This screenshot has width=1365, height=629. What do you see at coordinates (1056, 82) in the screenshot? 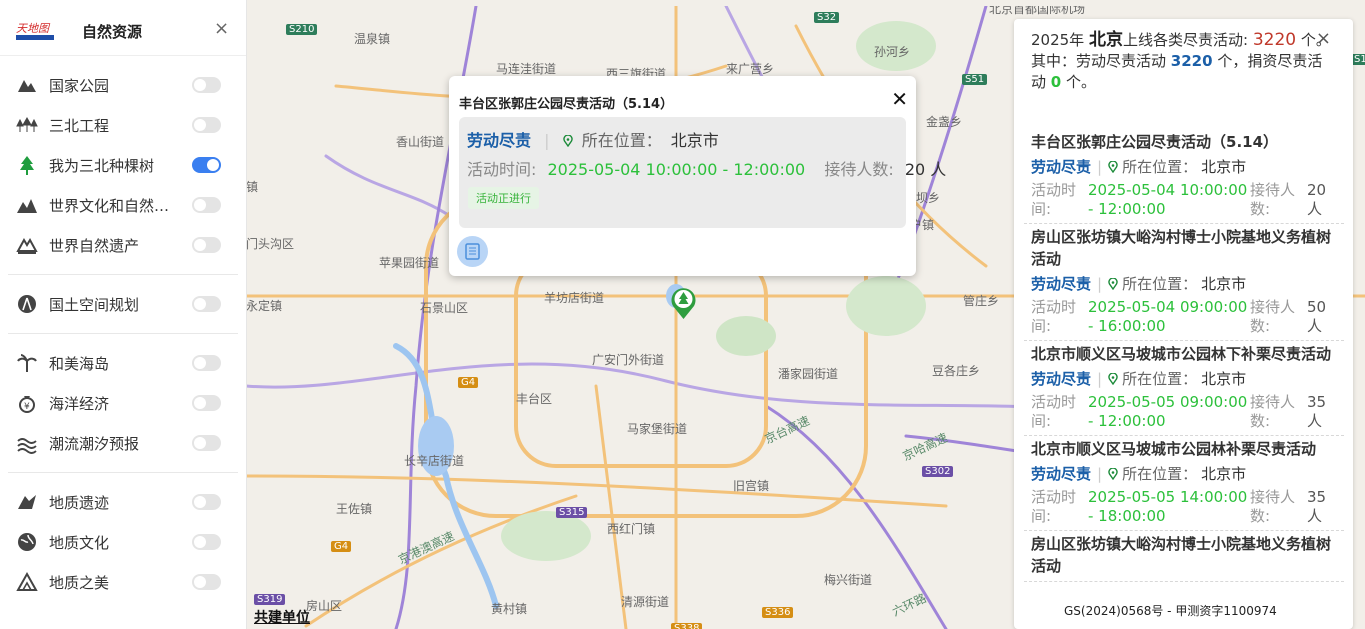
I see `donate-count: 0` at bounding box center [1056, 82].